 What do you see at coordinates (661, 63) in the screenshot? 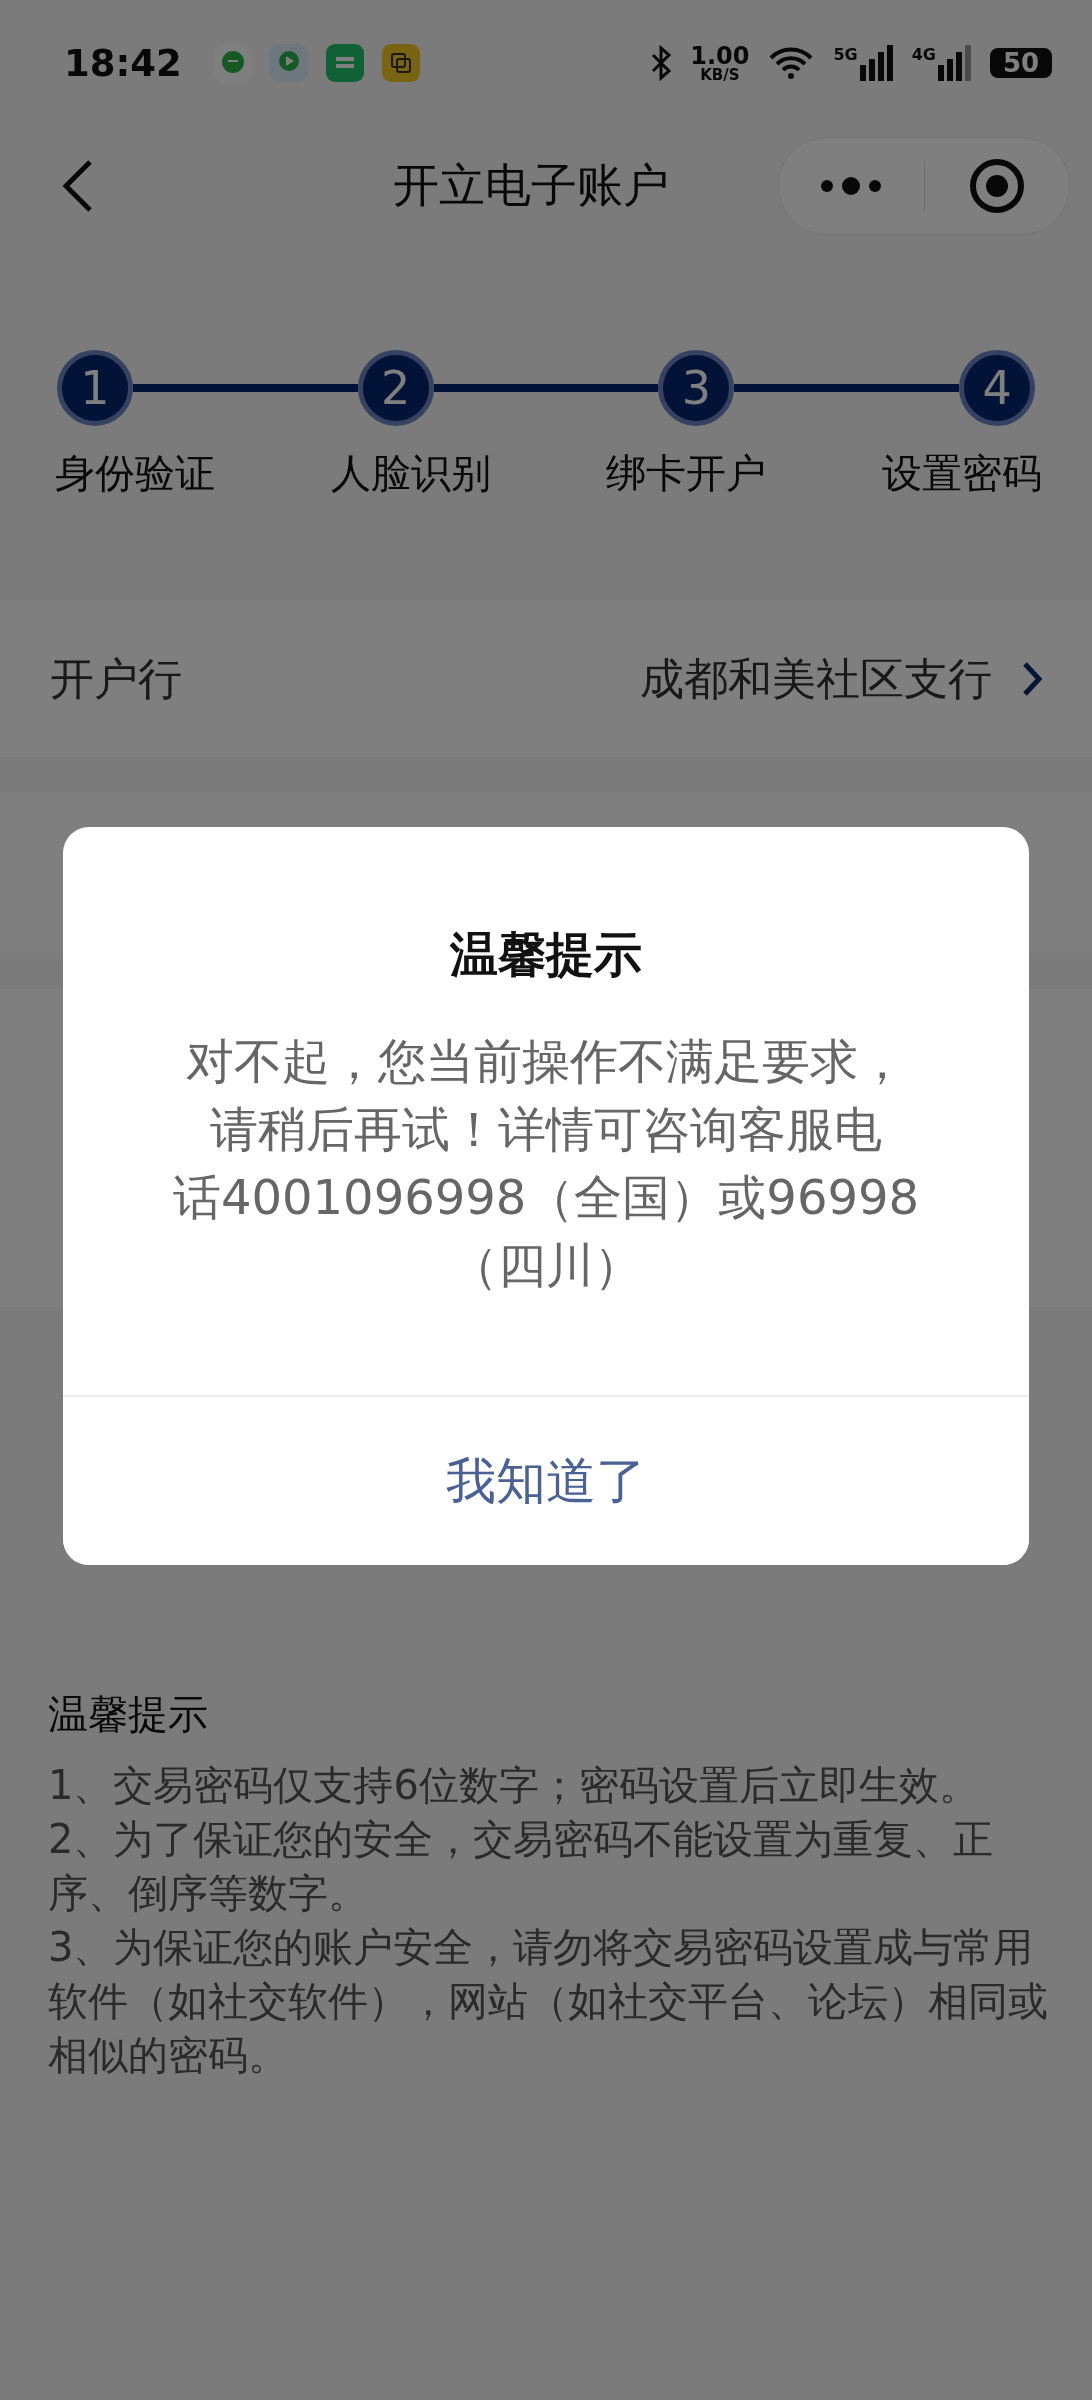
I see `bluetooth-icon` at bounding box center [661, 63].